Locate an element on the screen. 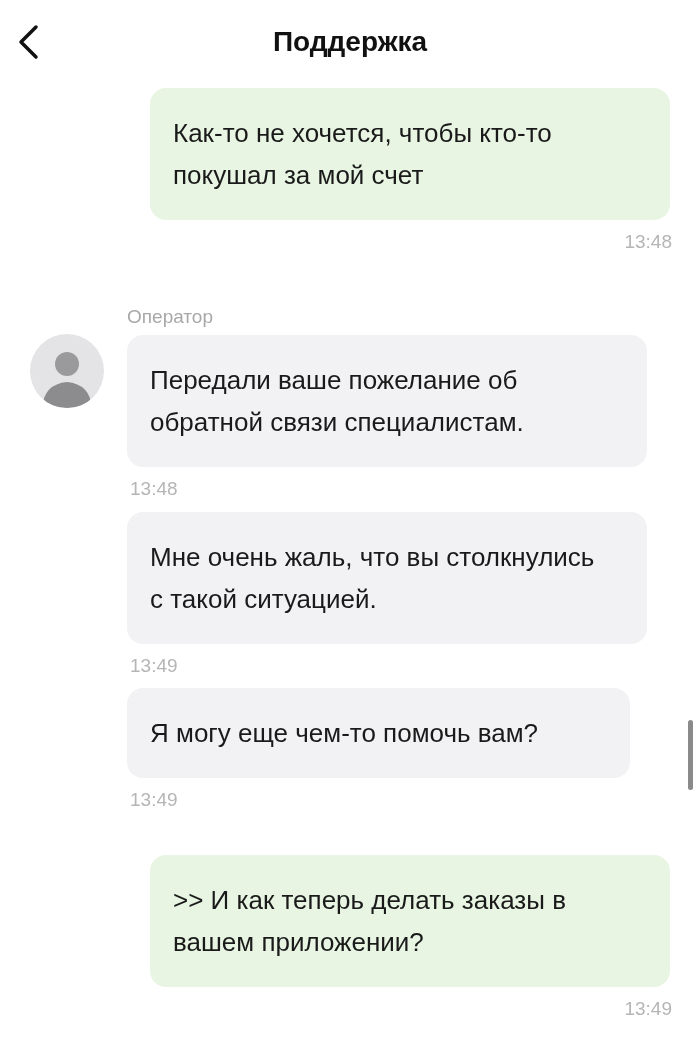 This screenshot has width=700, height=1057. page-title: Поддержка is located at coordinates (350, 42).